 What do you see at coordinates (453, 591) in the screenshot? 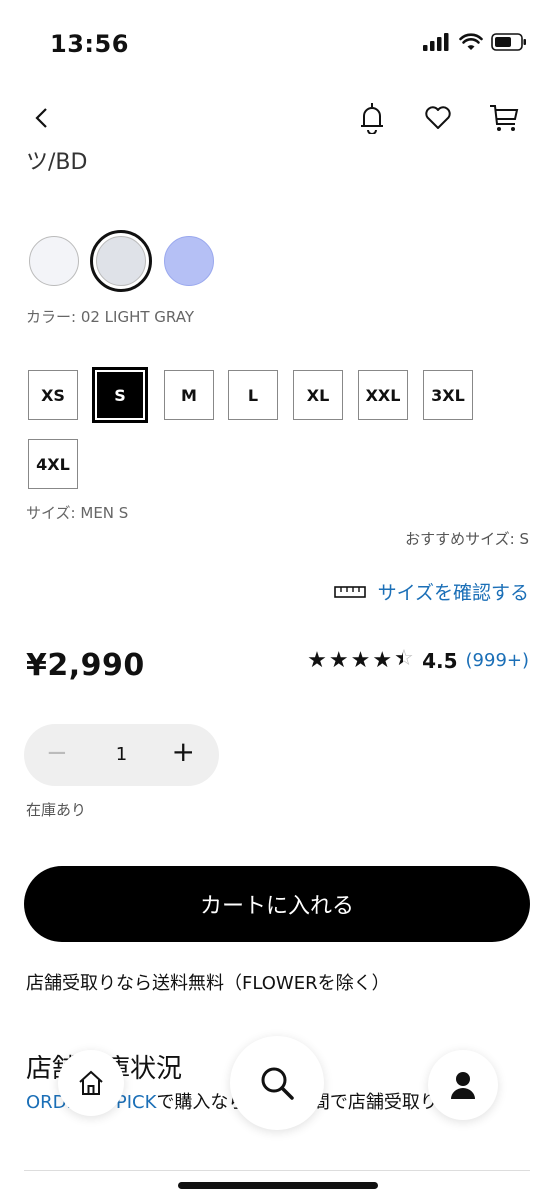
I see `size-check-label: サイズを確認する` at bounding box center [453, 591].